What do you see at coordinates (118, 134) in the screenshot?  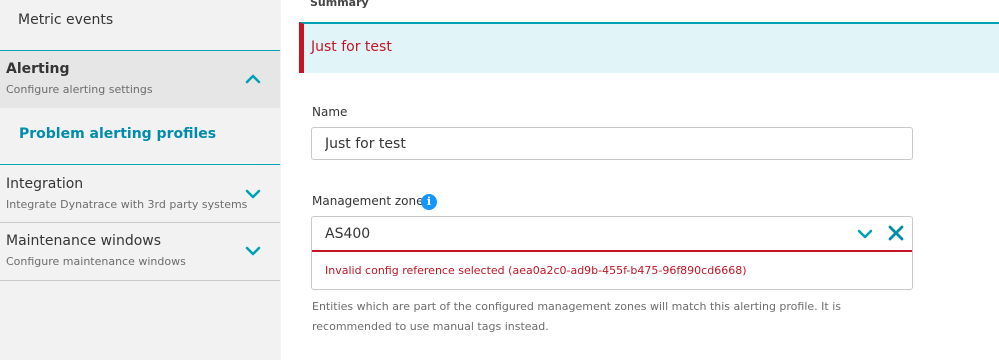 I see `sidebar-item-label: Problem alerting profiles` at bounding box center [118, 134].